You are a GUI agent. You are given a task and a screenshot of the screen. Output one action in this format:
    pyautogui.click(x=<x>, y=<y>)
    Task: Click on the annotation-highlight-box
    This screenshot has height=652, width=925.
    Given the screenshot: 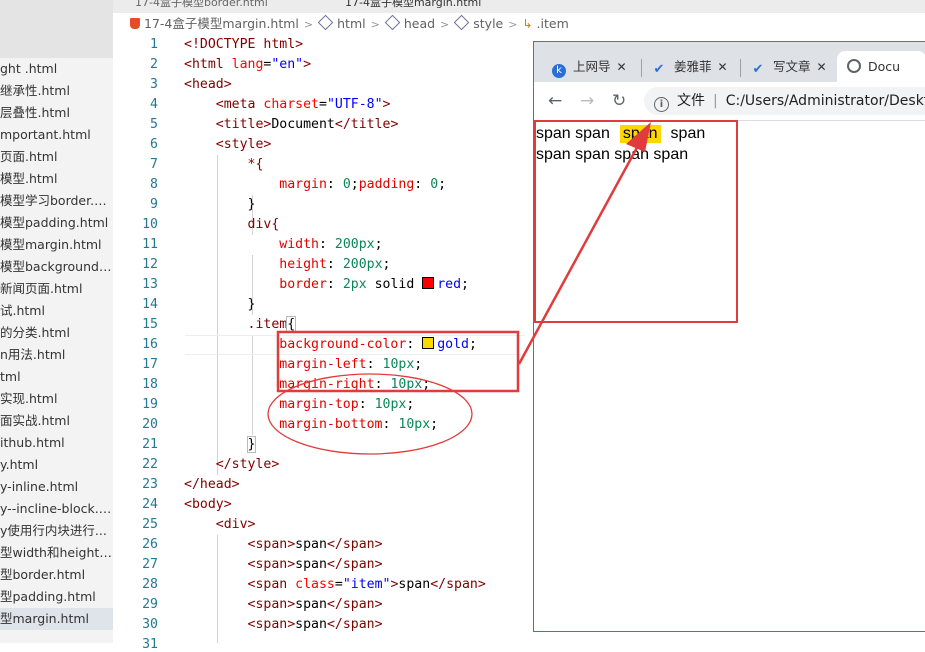 What is the action you would take?
    pyautogui.click(x=398, y=361)
    